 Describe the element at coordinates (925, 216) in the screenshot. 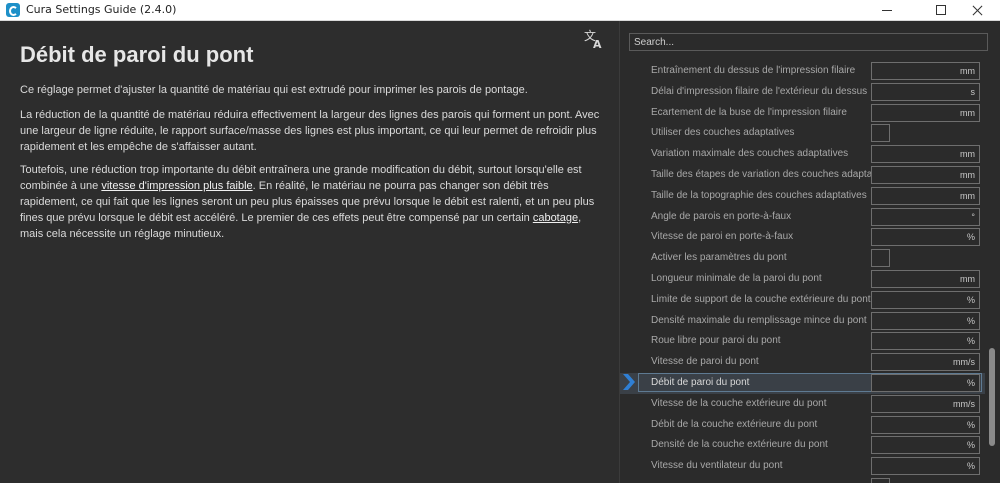

I see `setting-value-field: °` at that location.